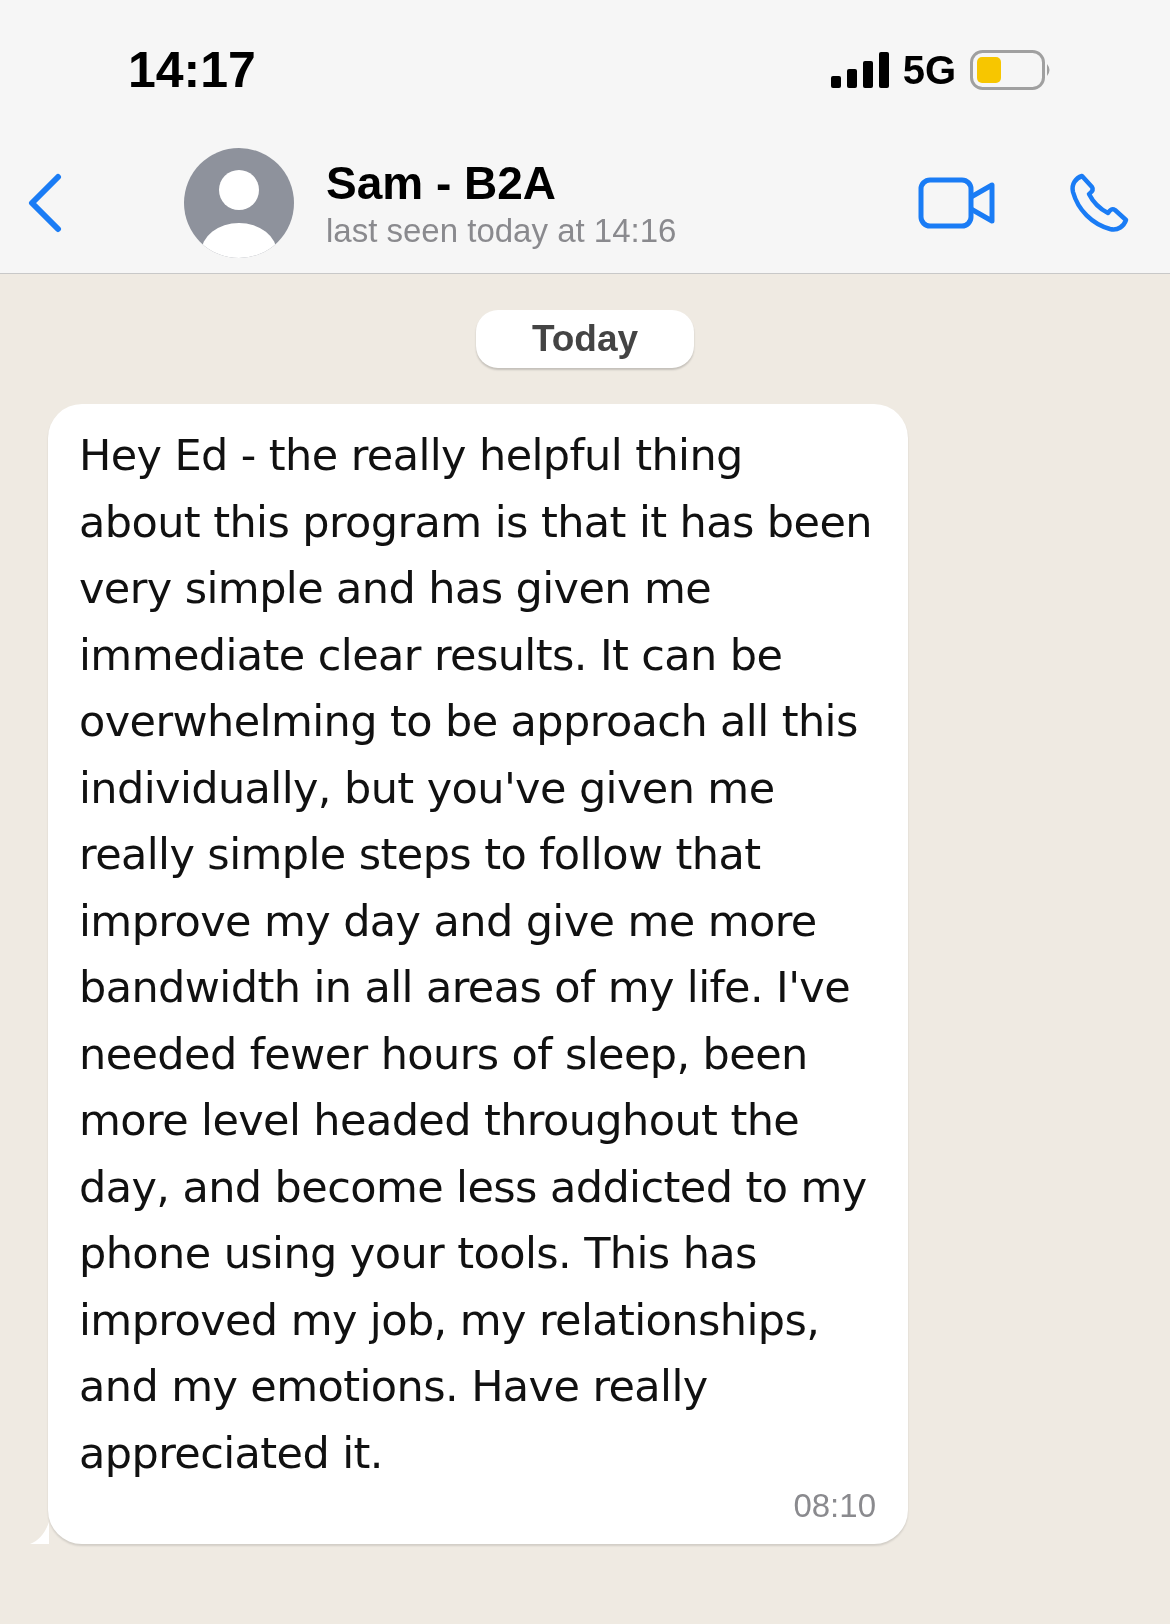 The height and width of the screenshot is (1624, 1170). Describe the element at coordinates (834, 1506) in the screenshot. I see `message-time: 08:10` at that location.